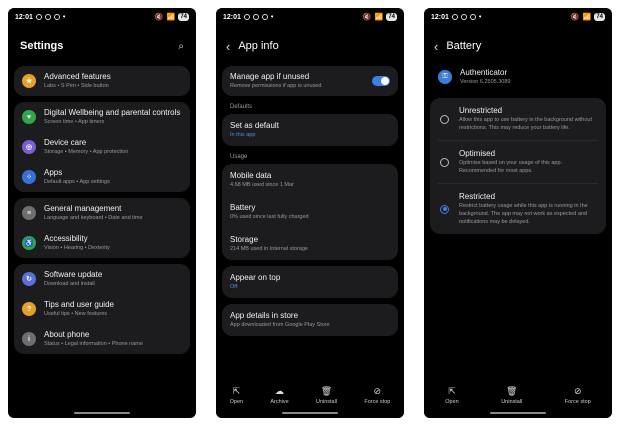 The height and width of the screenshot is (430, 620). Describe the element at coordinates (477, 196) in the screenshot. I see `option-title: Restricted` at that location.